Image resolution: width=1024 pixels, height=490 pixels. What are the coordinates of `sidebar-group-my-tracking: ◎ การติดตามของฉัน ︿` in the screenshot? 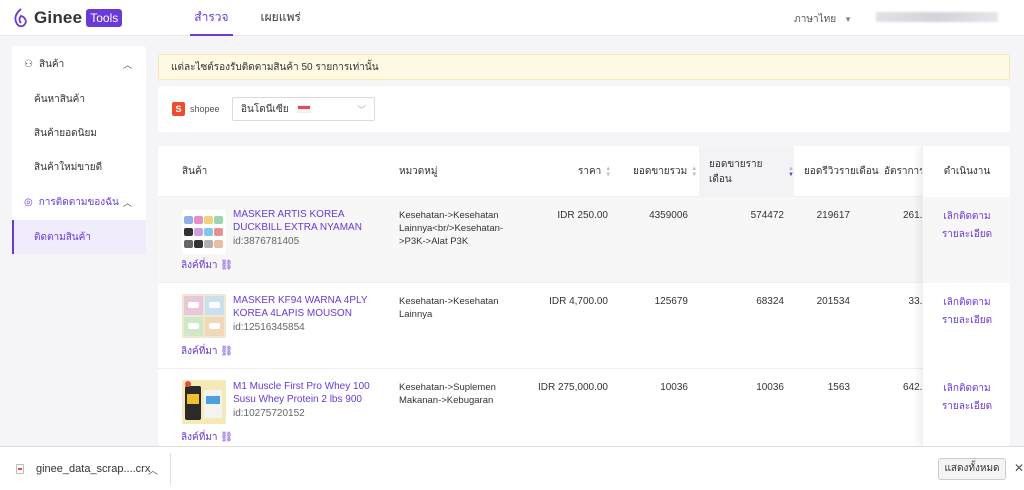 It's located at (79, 202).